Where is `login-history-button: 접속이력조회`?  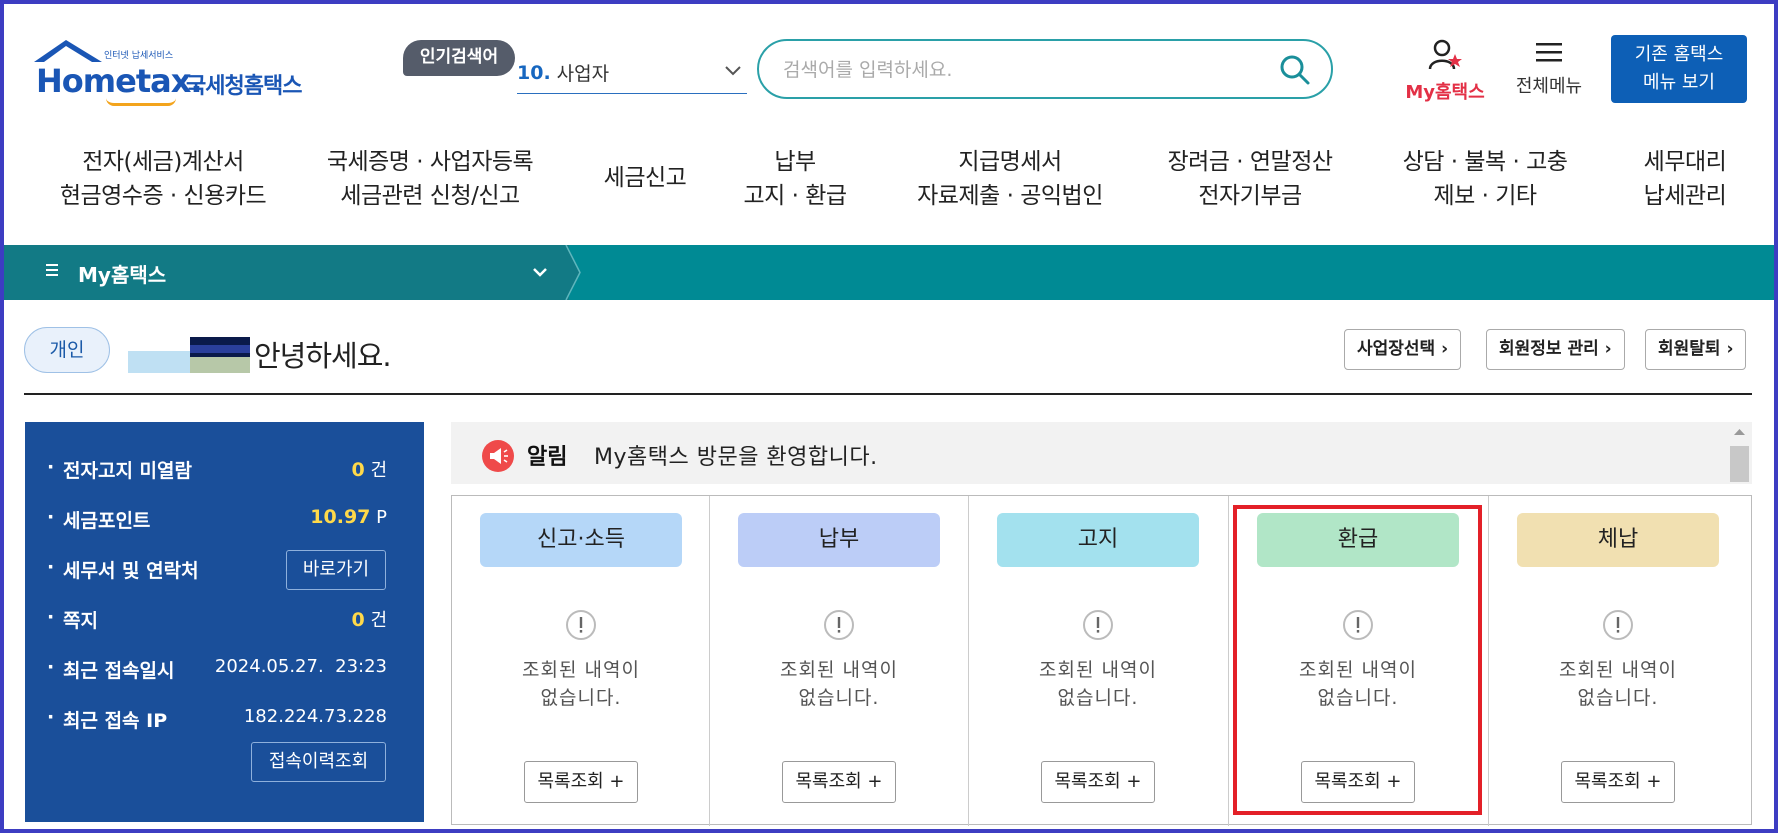
login-history-button: 접속이력조회 is located at coordinates (318, 762).